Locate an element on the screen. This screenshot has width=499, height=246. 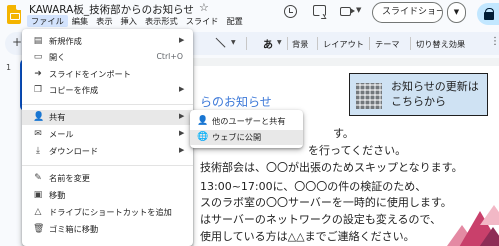
share-lock-icon is located at coordinates (488, 14).